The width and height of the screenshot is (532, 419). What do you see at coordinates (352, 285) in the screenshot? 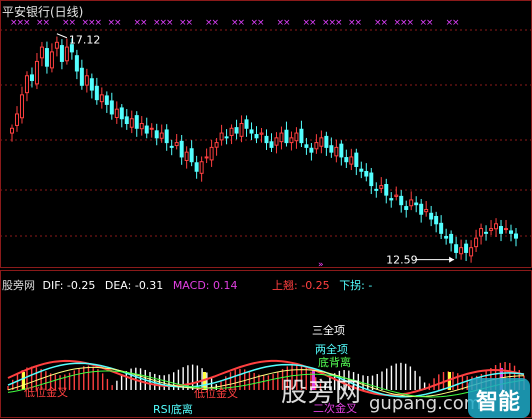
I see `down-label: 下拐:` at bounding box center [352, 285].